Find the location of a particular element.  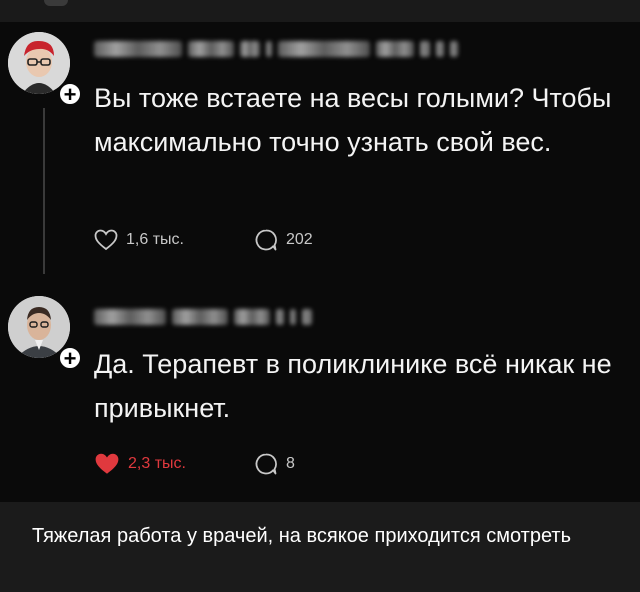

like-button: 1,6 тыс. is located at coordinates (174, 240).